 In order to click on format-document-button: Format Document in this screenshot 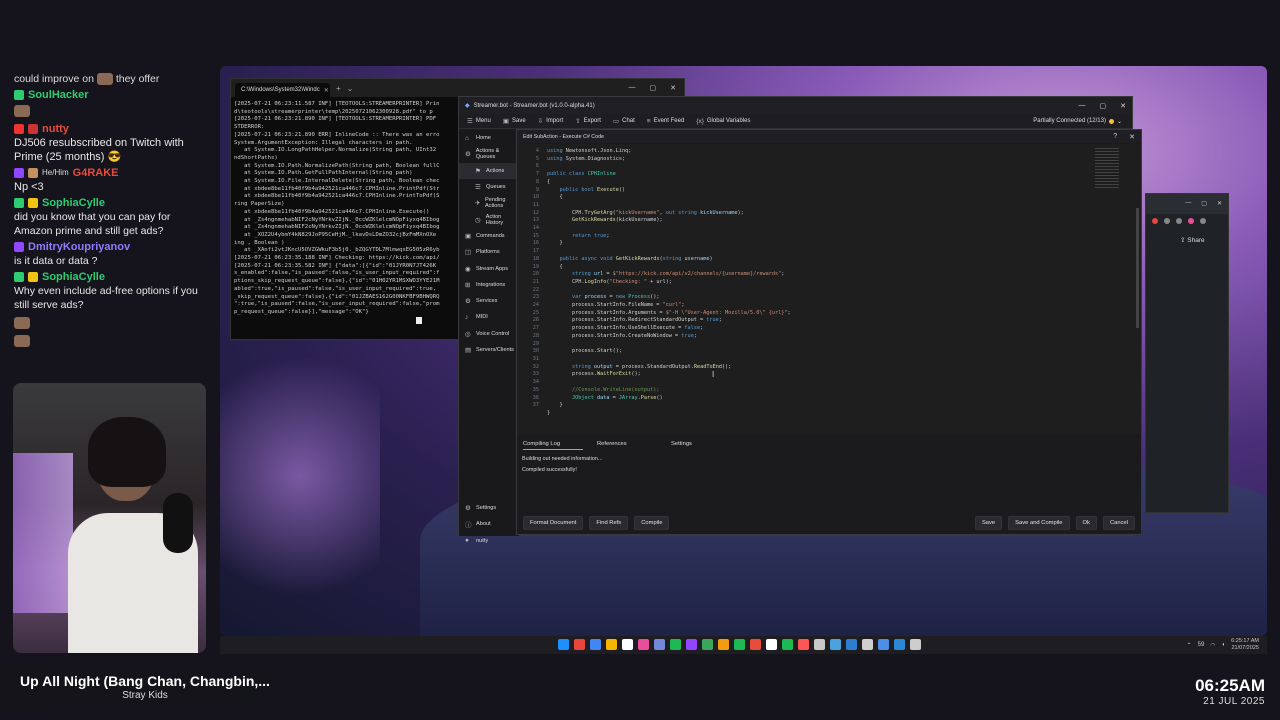, I will do `click(553, 523)`.